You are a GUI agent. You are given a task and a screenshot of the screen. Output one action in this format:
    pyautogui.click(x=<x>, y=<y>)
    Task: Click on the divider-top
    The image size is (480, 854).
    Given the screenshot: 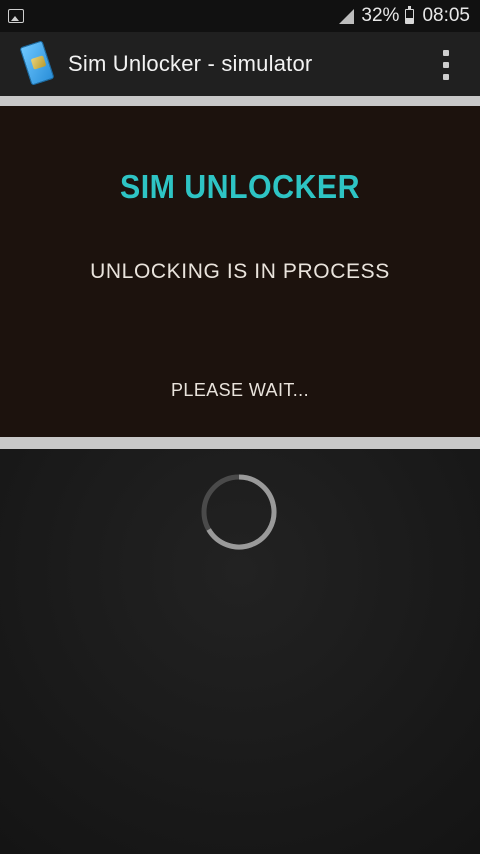 What is the action you would take?
    pyautogui.click(x=240, y=101)
    